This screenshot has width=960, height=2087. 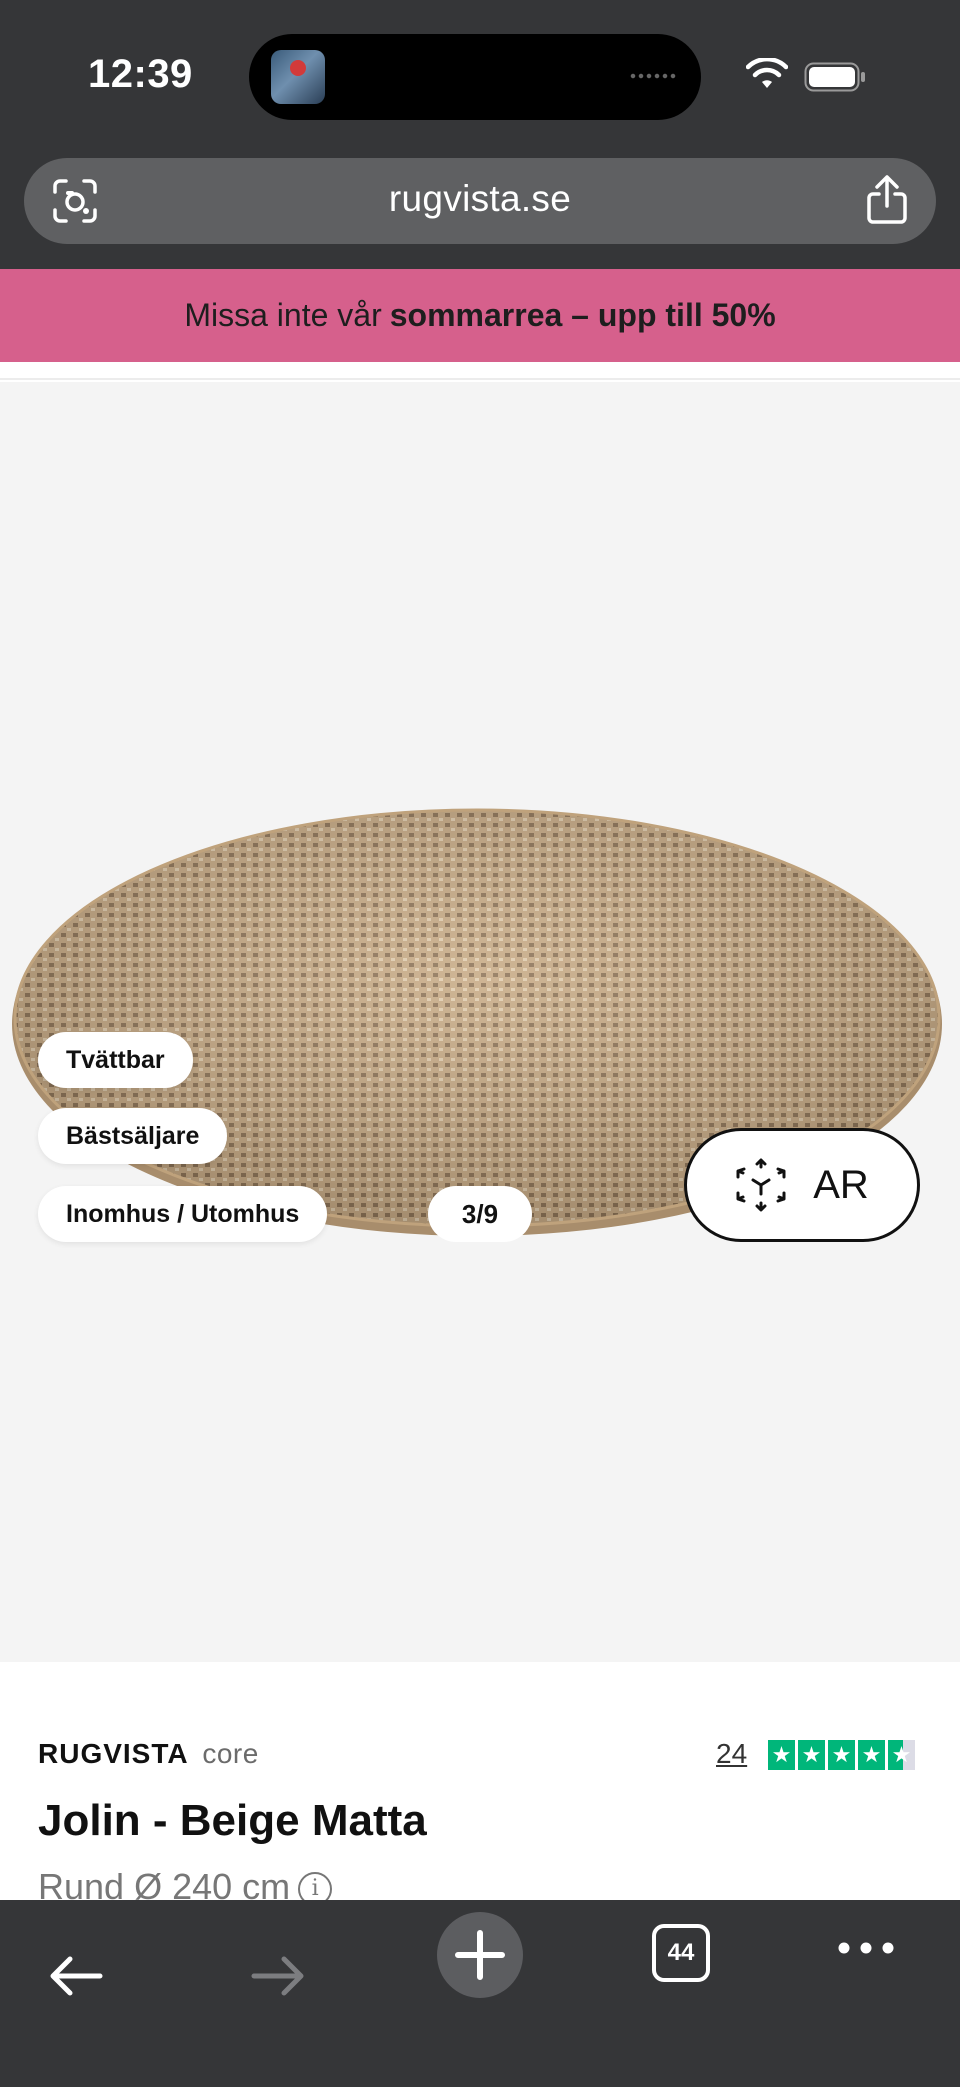 I want to click on tag-bestseller: Bästsäljare, so click(x=133, y=1136).